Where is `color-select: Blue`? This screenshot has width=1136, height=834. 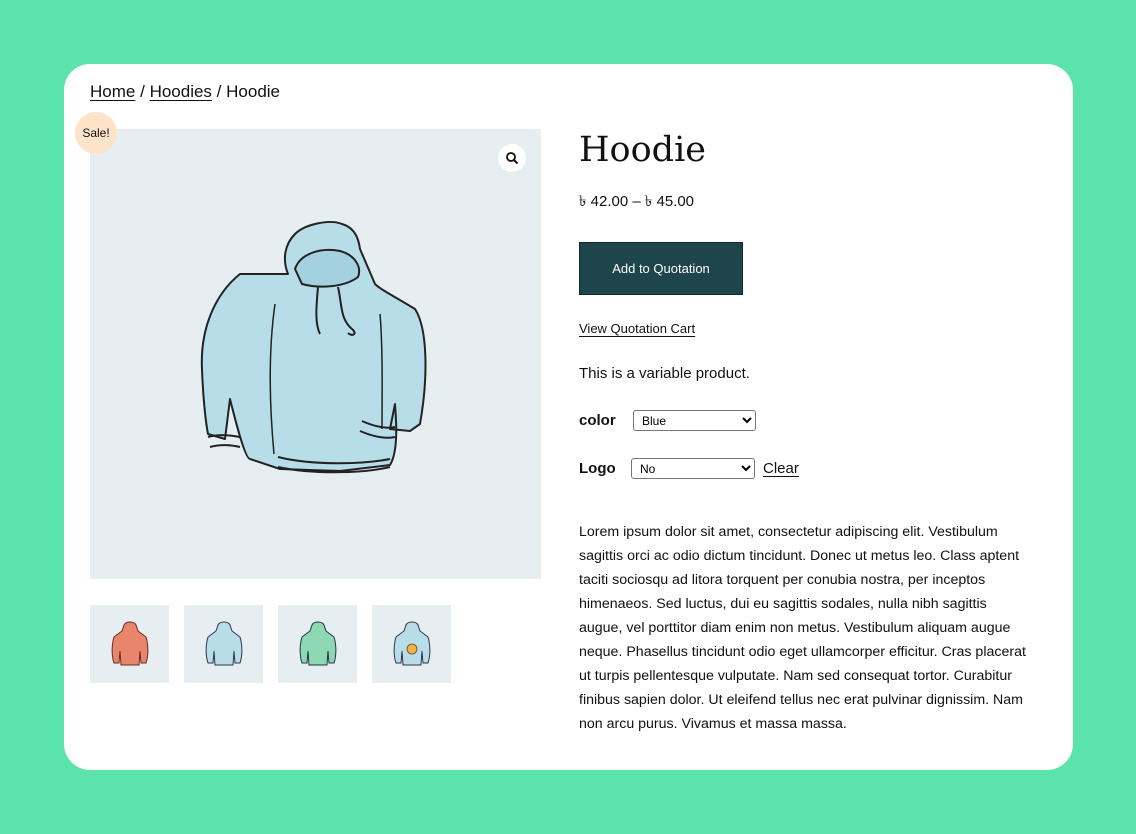
color-select: Blue is located at coordinates (694, 420).